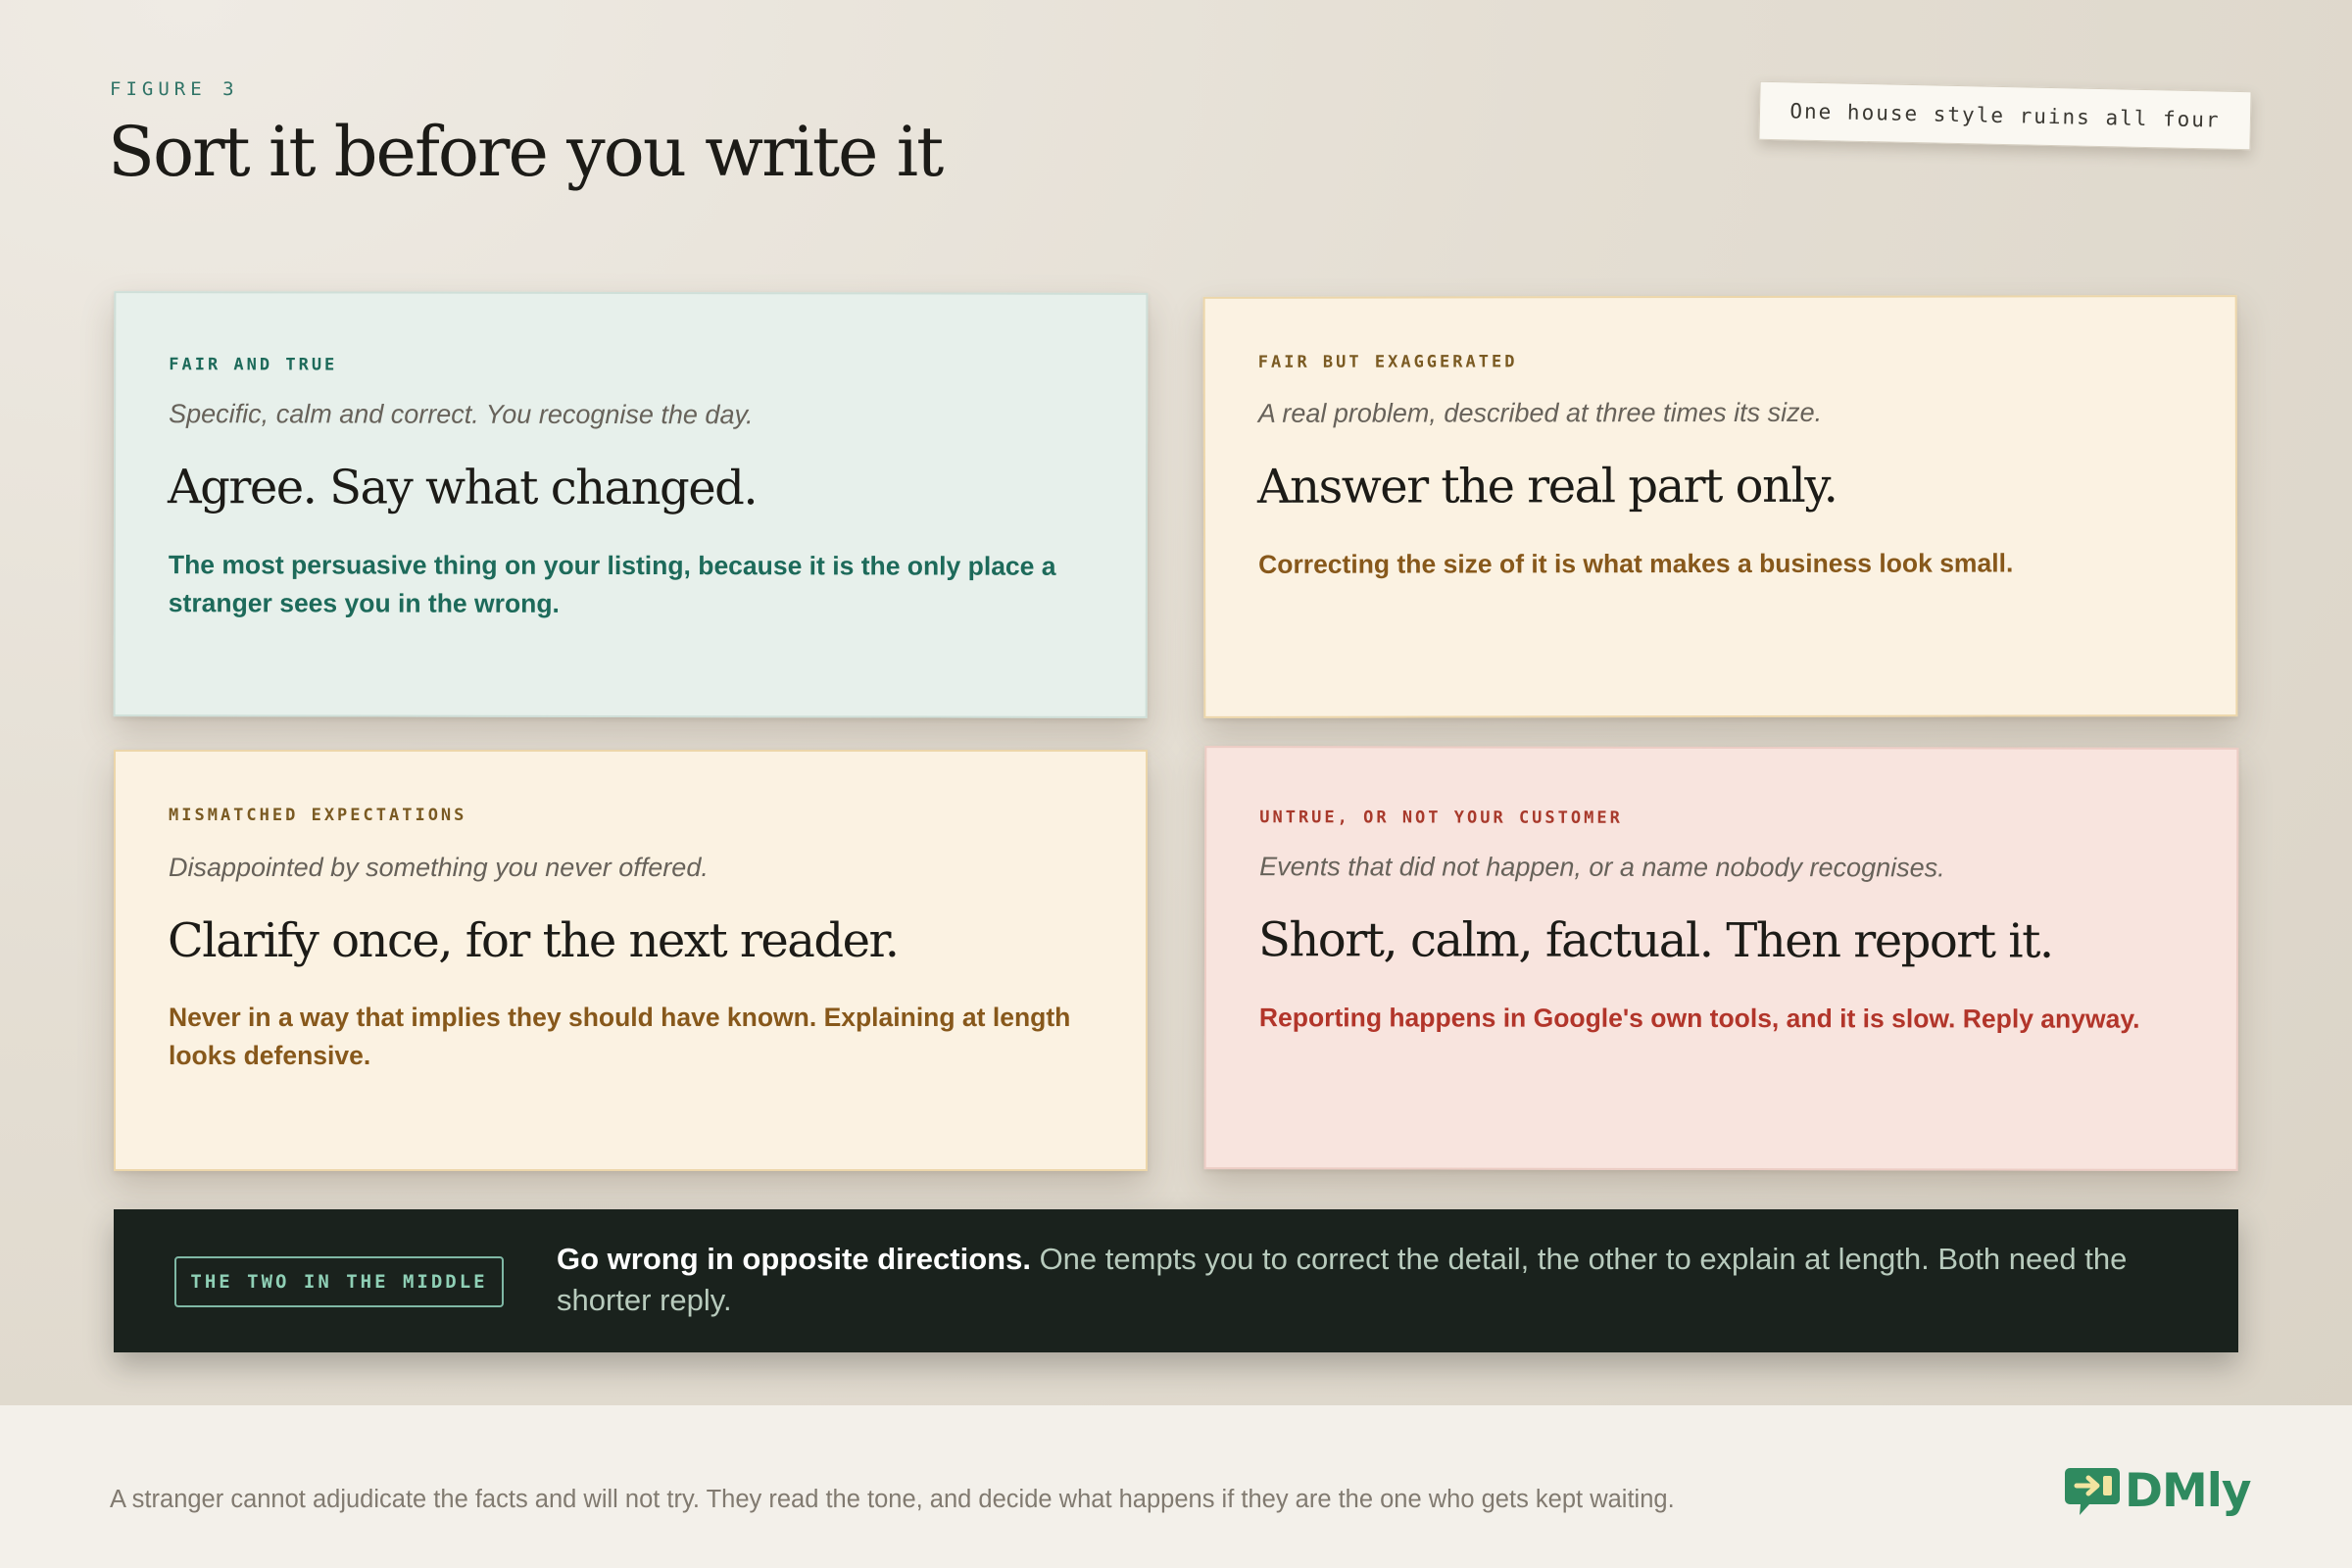 The height and width of the screenshot is (1568, 2352). Describe the element at coordinates (2092, 1491) in the screenshot. I see `chat-arrow-icon` at that location.